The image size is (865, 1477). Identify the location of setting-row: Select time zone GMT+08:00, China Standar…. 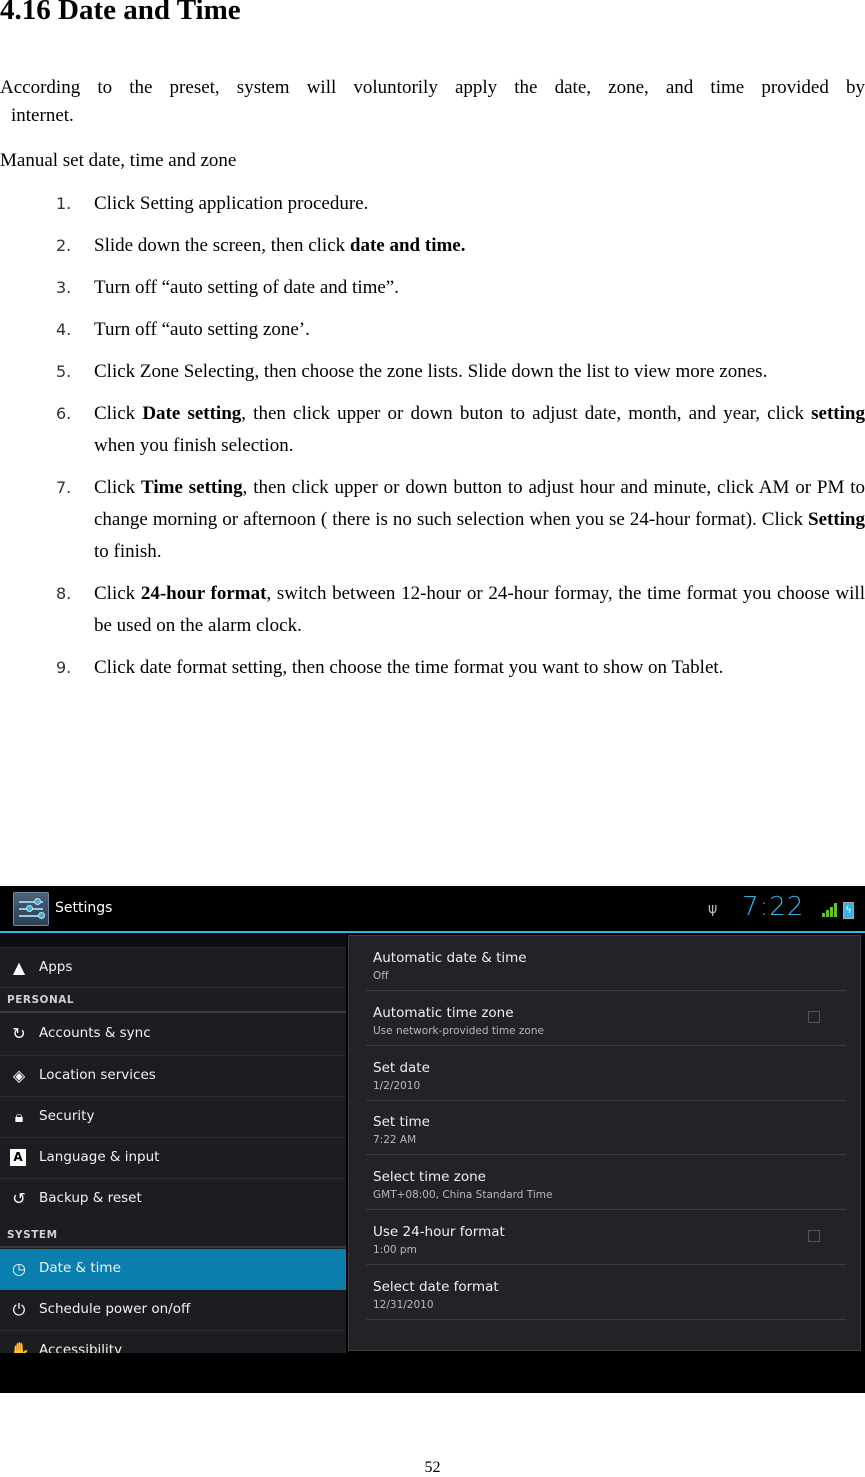
(606, 1183).